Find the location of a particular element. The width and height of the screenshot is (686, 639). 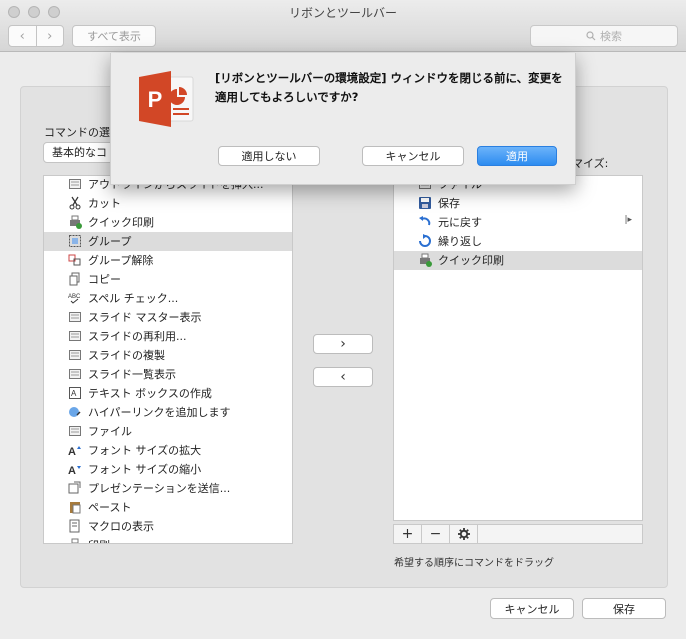

app-icon-letter: P is located at coordinates (155, 99).